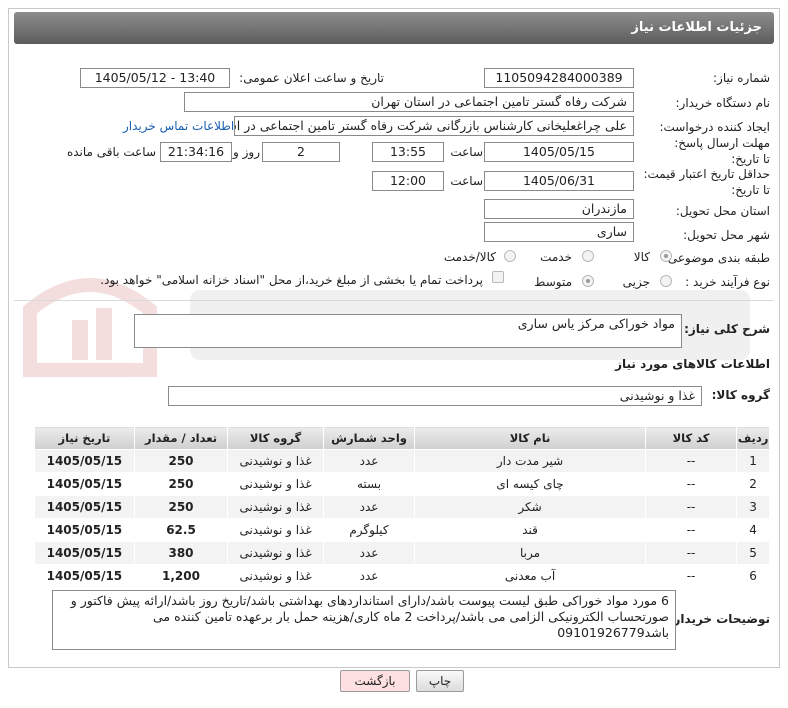 The image size is (788, 708). I want to click on goods-group-field: غذا و نوشیدنی, so click(435, 396).